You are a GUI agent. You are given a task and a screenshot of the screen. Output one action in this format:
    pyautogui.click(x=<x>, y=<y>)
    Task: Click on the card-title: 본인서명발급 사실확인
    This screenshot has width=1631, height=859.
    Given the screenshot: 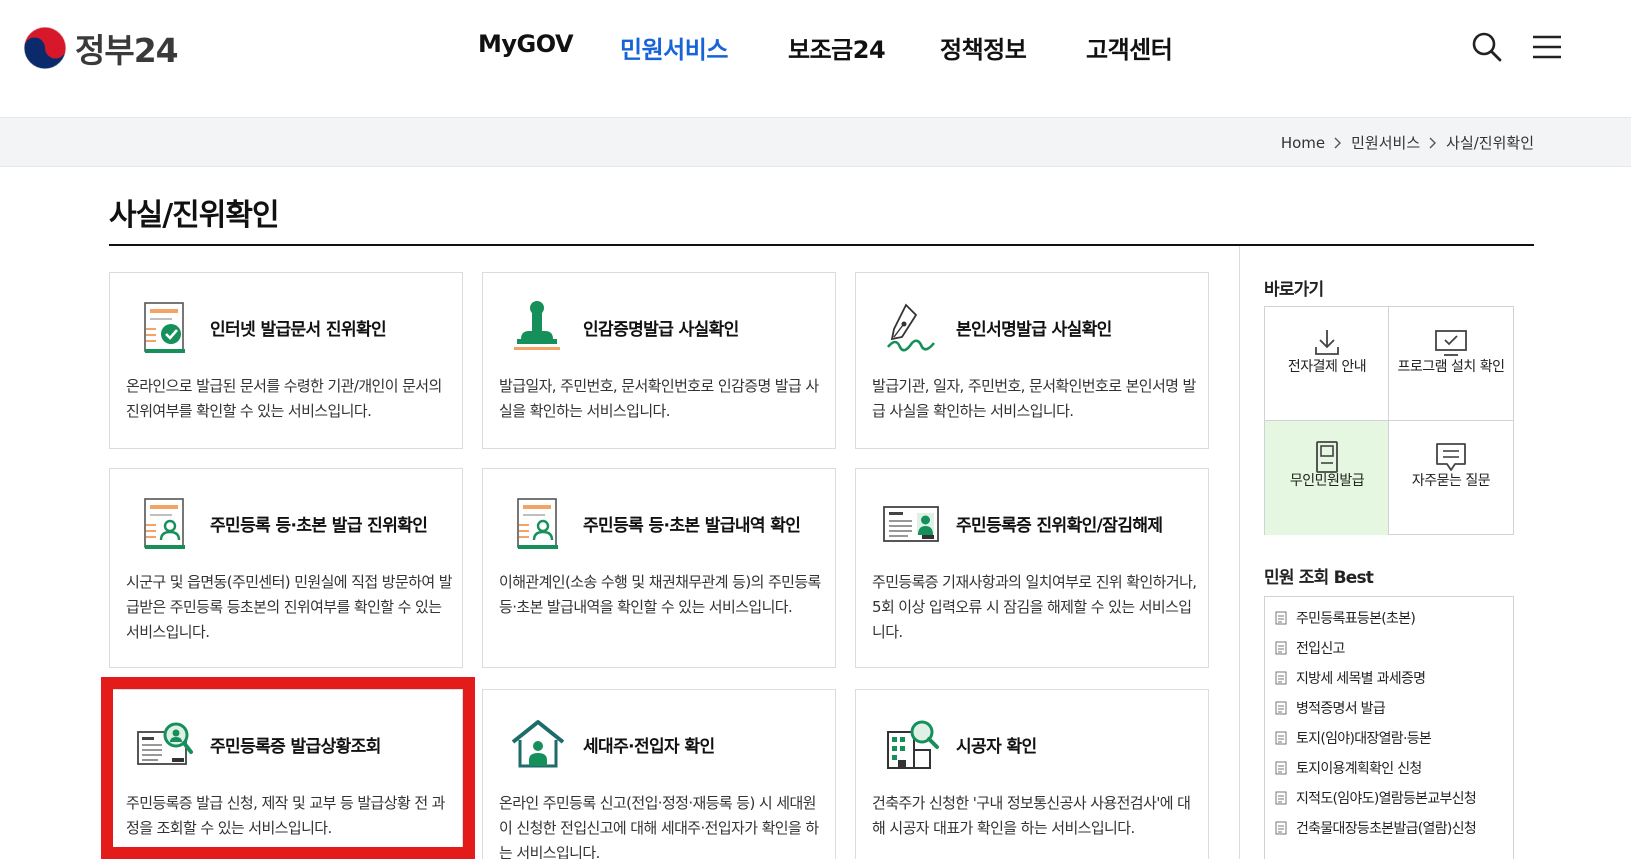 What is the action you would take?
    pyautogui.click(x=1034, y=330)
    